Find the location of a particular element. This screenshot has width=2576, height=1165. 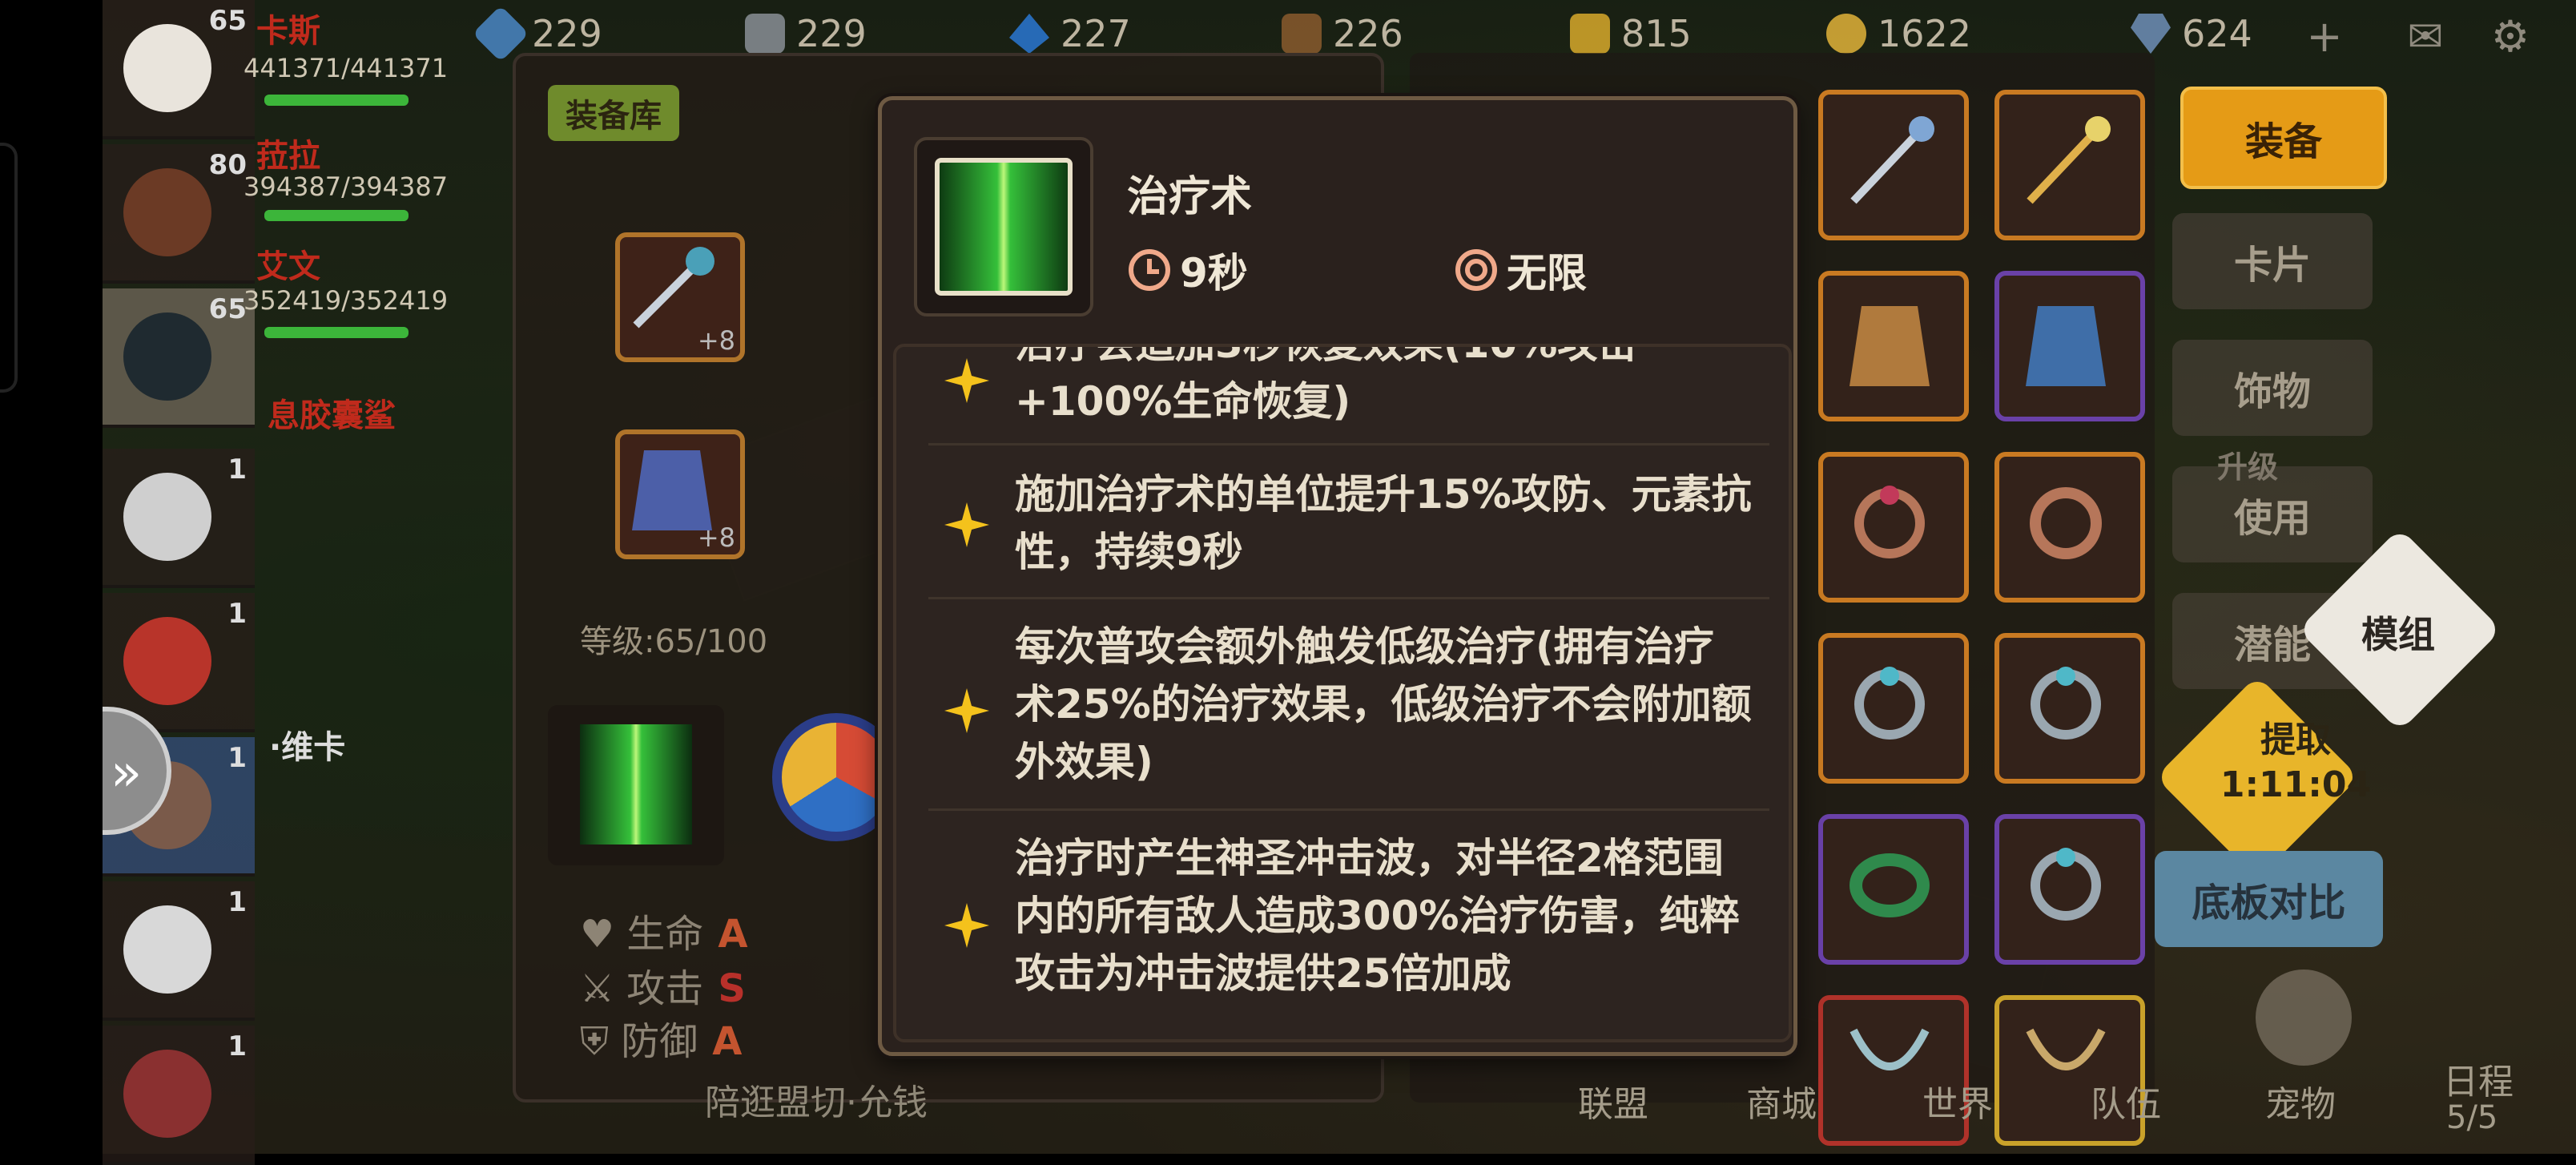

equipment-library-tab: 装备库 is located at coordinates (614, 113).